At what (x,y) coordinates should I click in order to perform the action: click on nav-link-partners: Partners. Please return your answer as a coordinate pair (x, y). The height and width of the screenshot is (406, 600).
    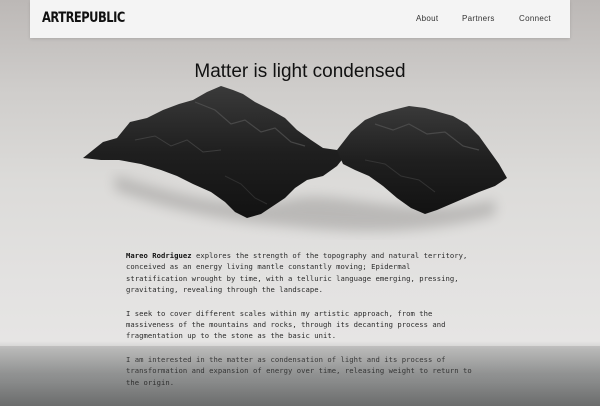
    Looking at the image, I should click on (478, 18).